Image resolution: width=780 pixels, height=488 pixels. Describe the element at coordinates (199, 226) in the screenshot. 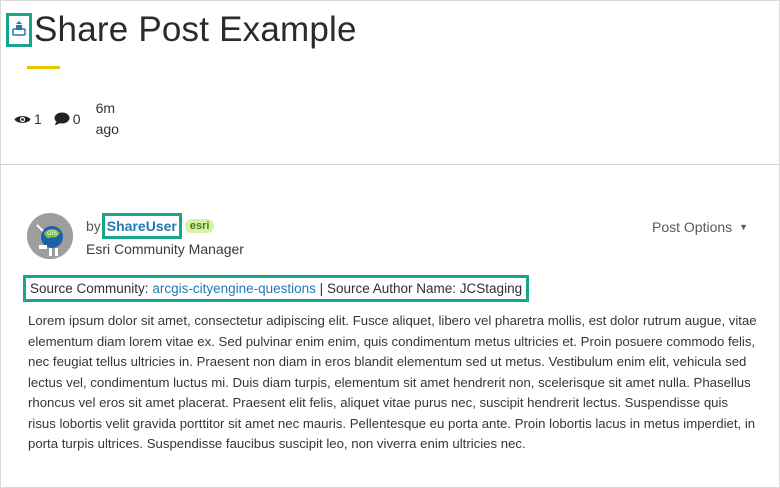

I see `author-rank-badge: esri` at that location.